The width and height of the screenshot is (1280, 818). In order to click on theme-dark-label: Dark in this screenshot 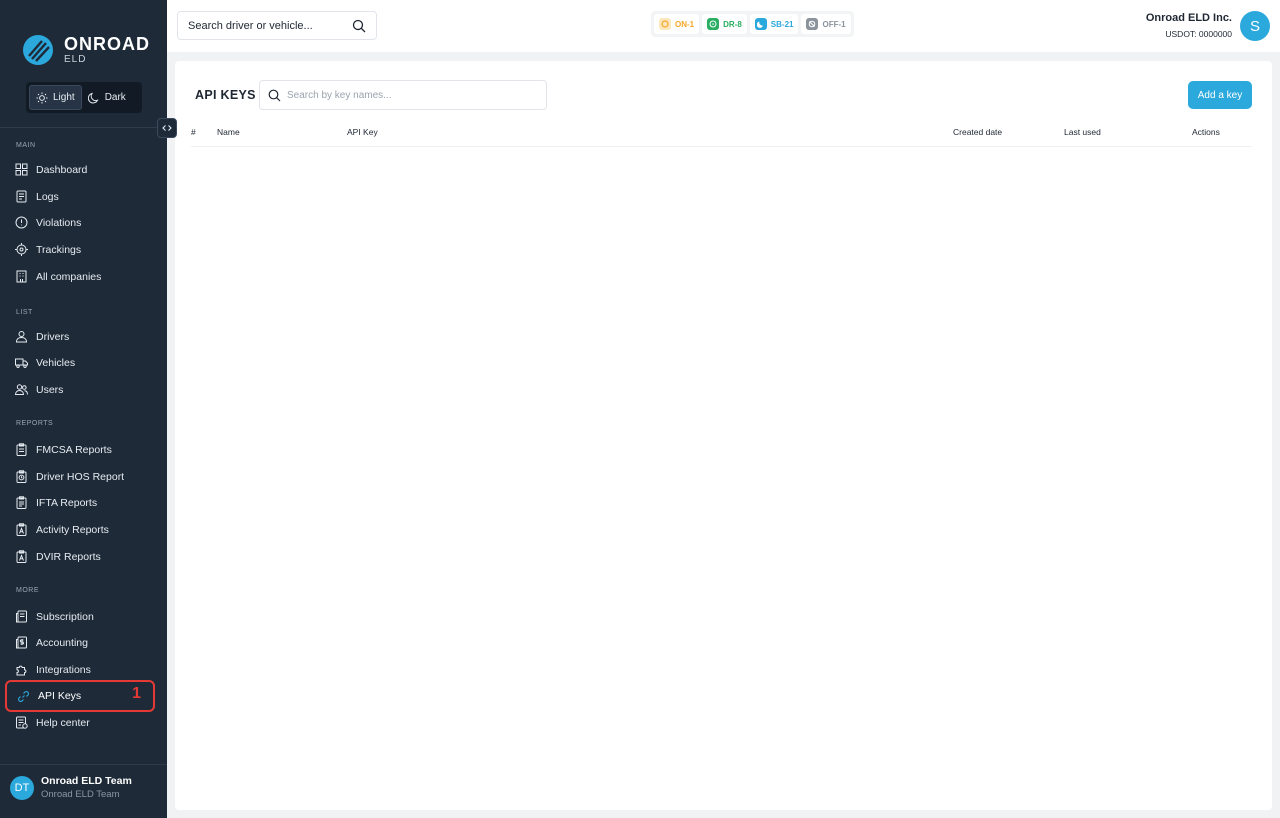, I will do `click(115, 97)`.